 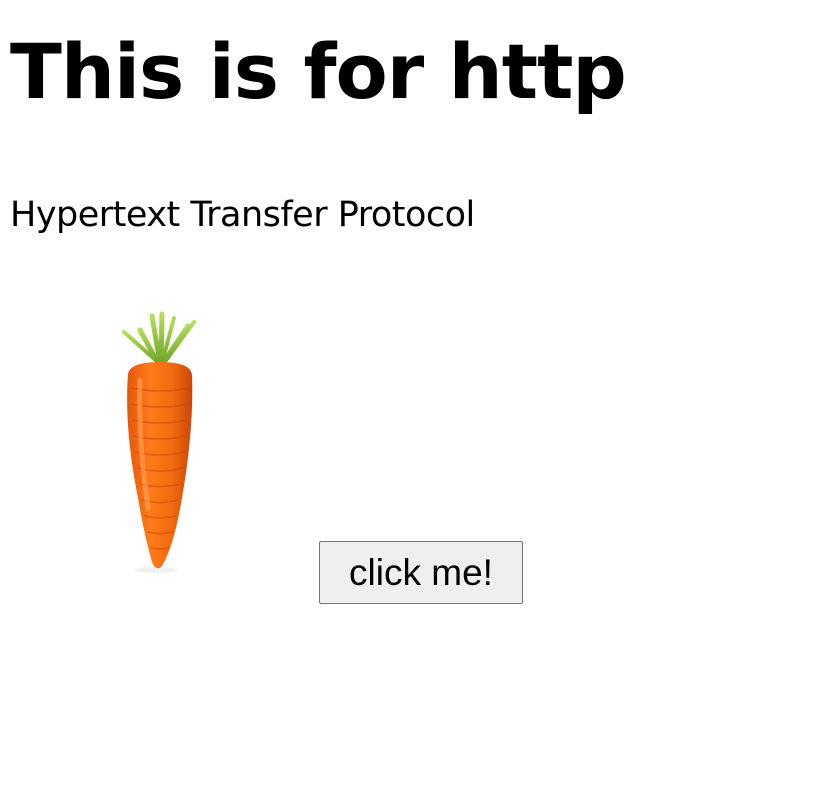 I want to click on carrot-image, so click(x=159, y=442).